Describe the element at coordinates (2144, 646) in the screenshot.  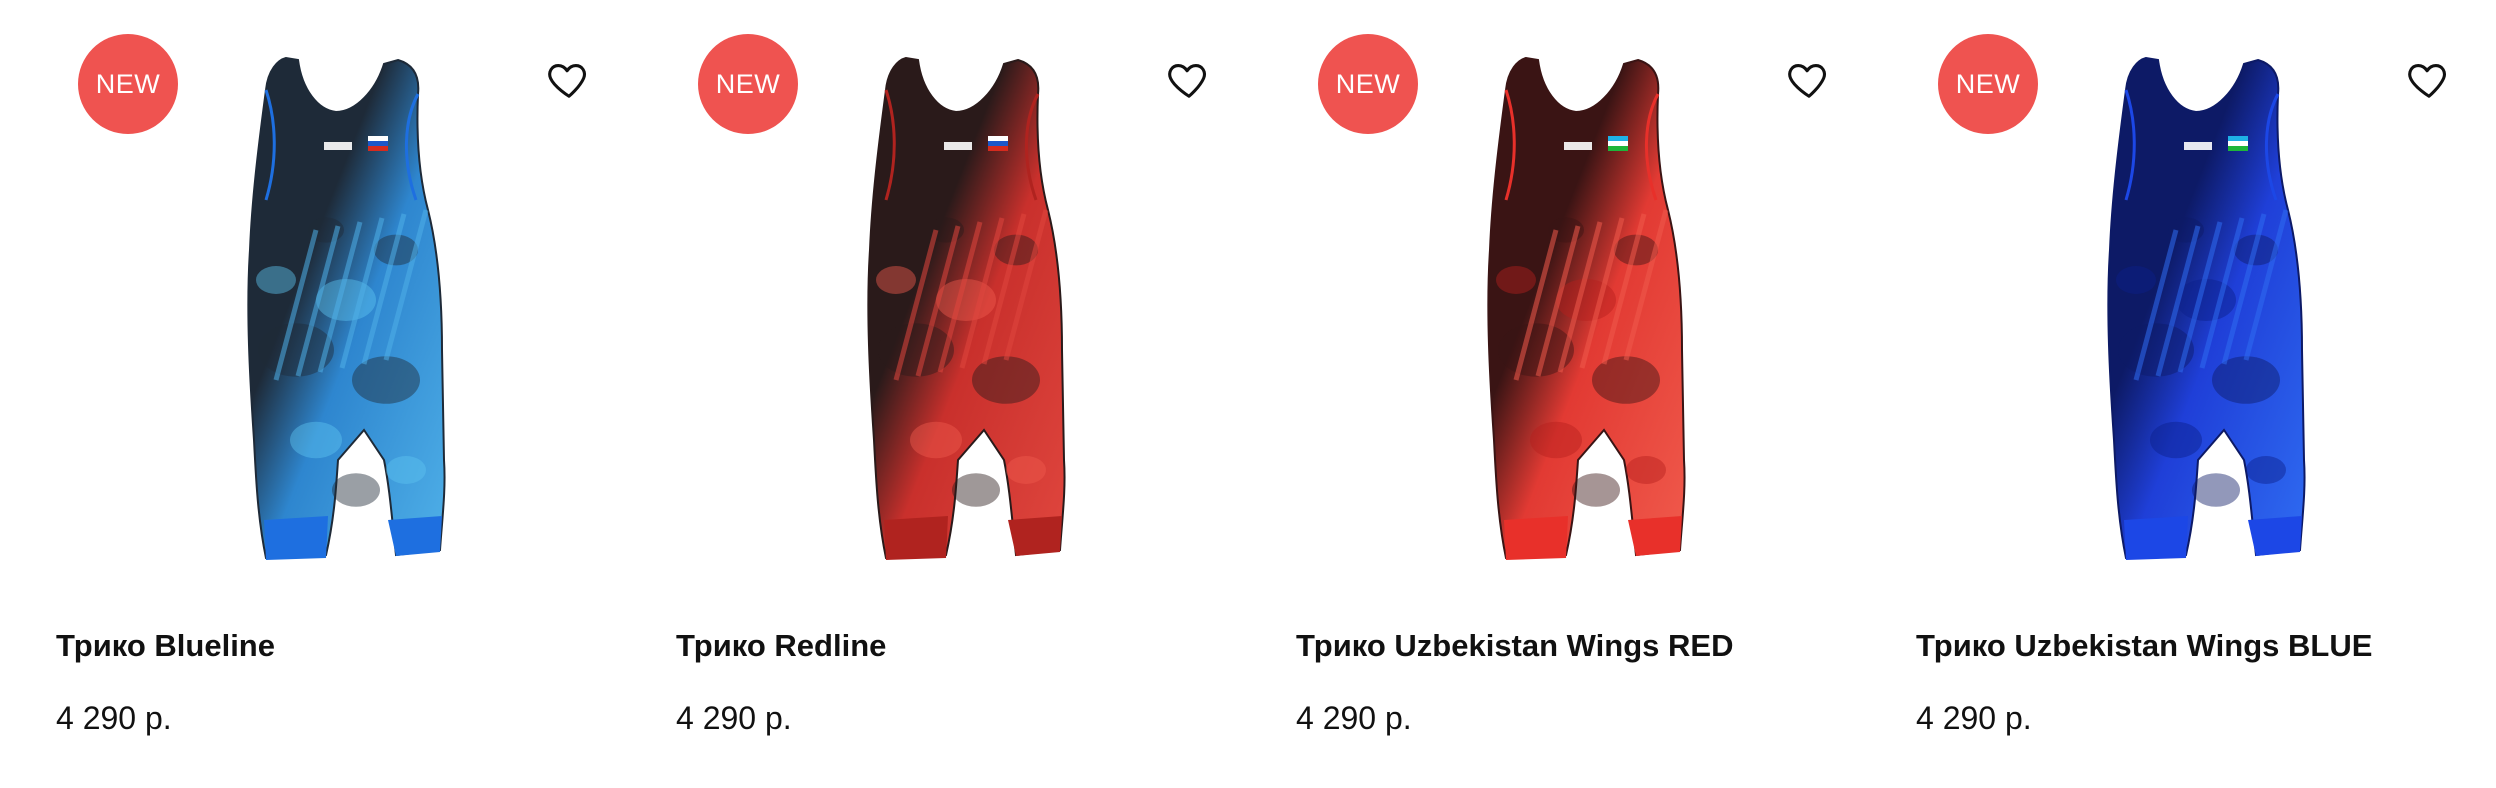
I see `product-title: Трико Uzbekistan Wings BLUE` at that location.